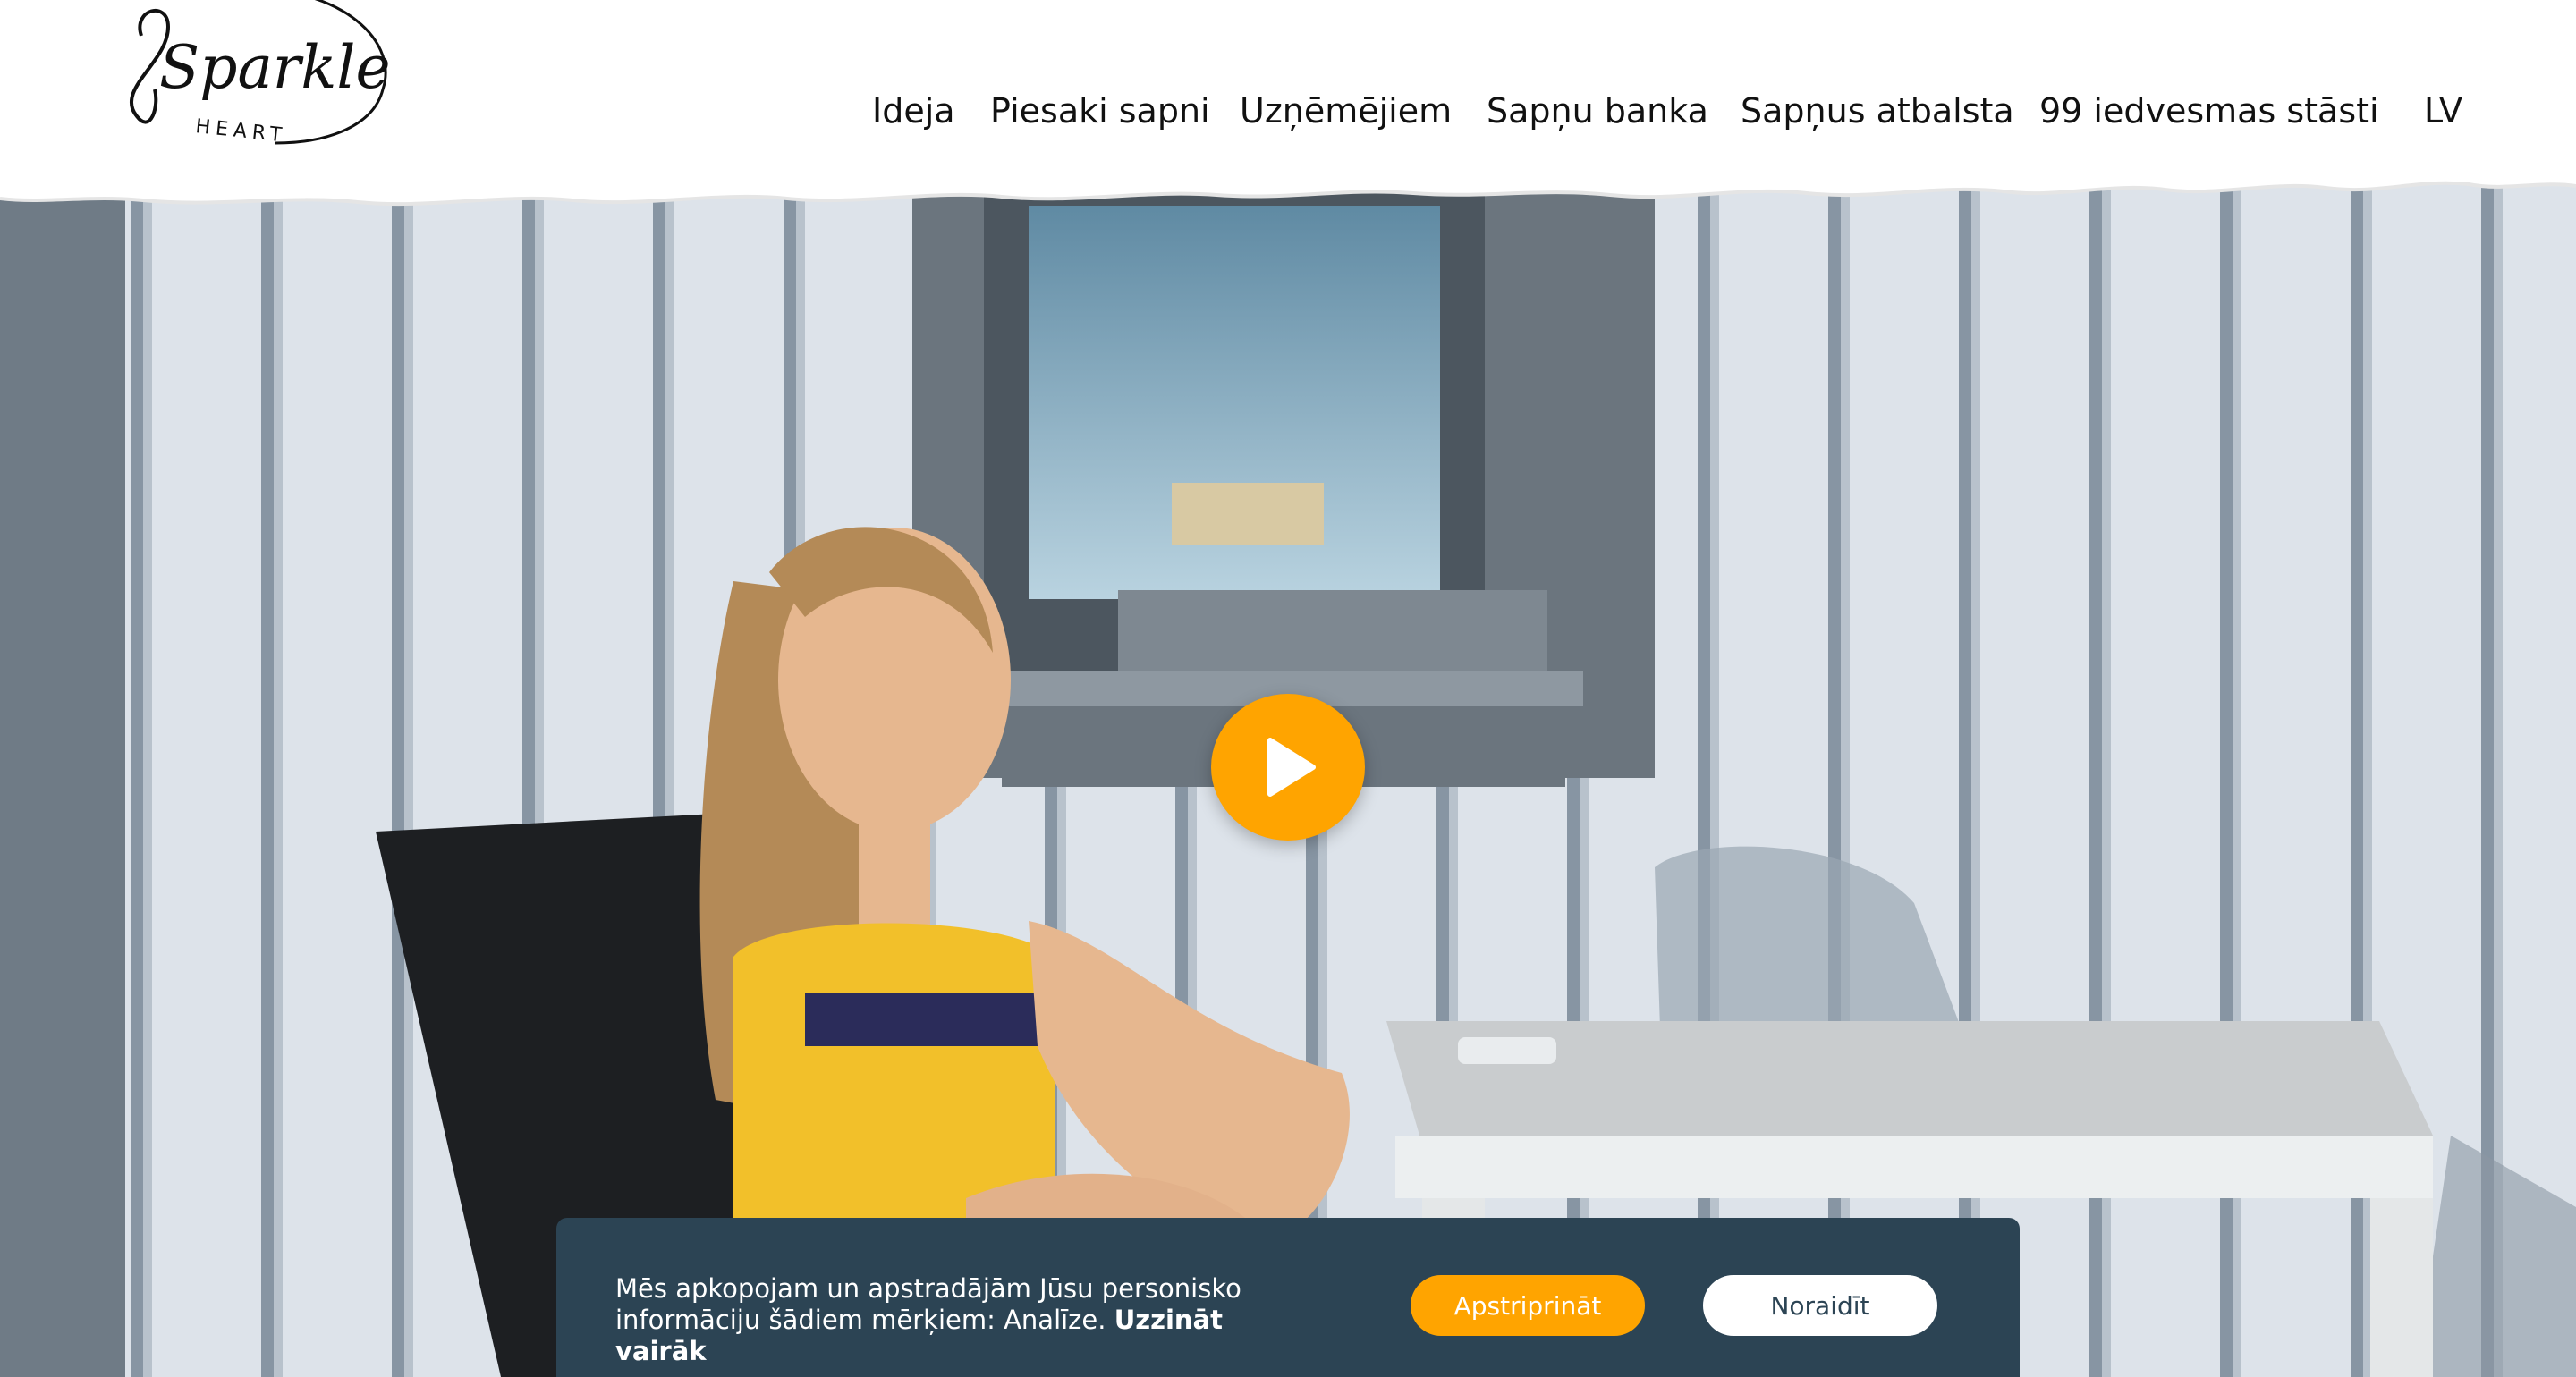 Image resolution: width=2576 pixels, height=1377 pixels. I want to click on torn-paper-edge, so click(1288, 180).